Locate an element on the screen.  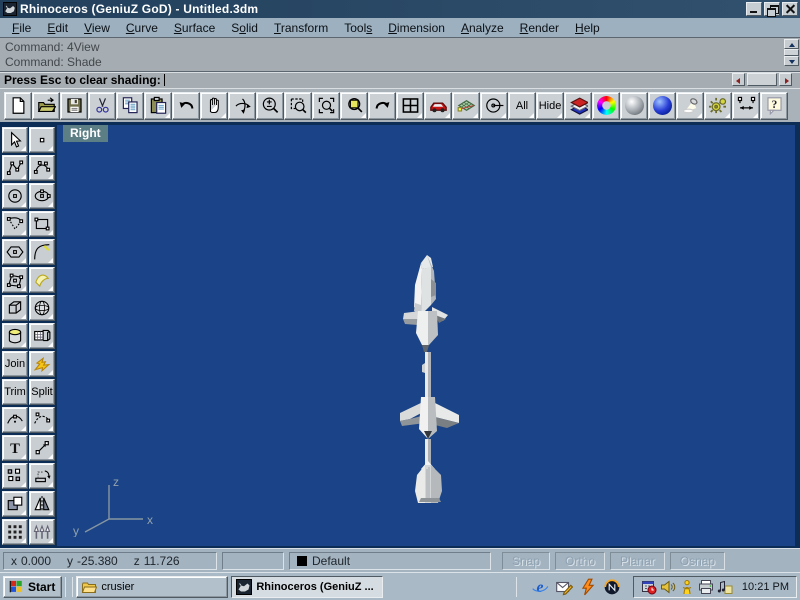
printer-tray-icon is located at coordinates (706, 587).